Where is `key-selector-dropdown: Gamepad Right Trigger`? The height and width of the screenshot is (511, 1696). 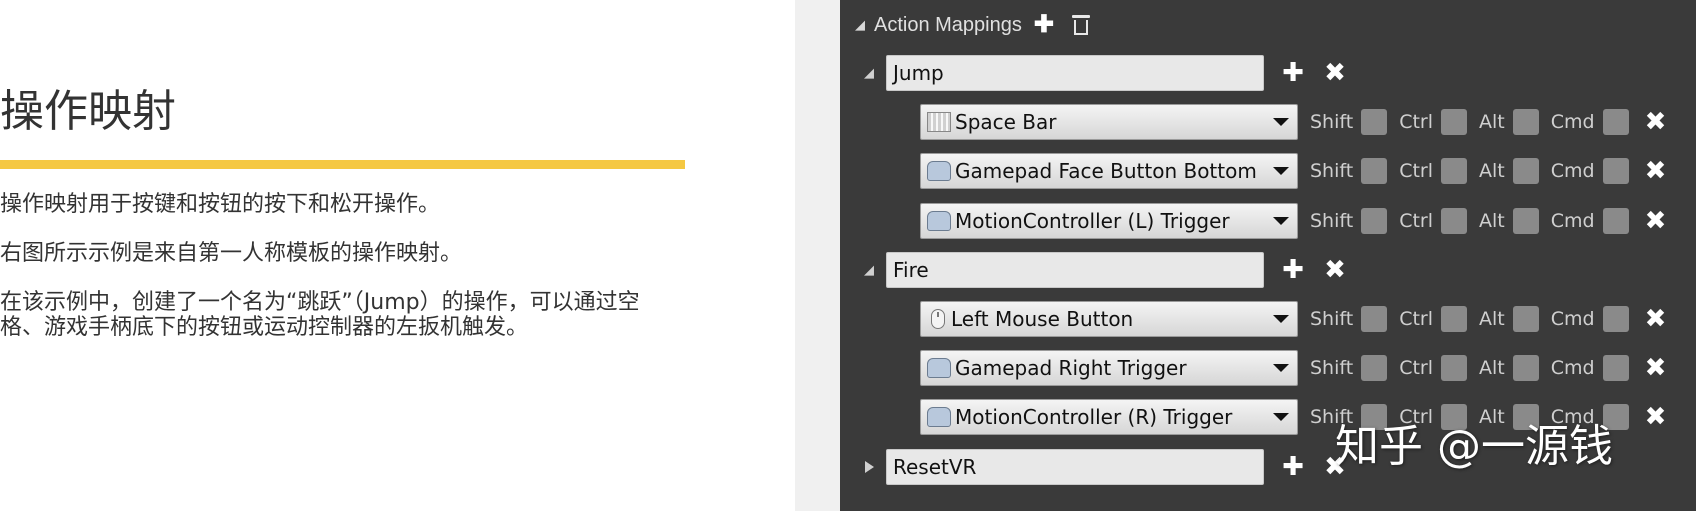 key-selector-dropdown: Gamepad Right Trigger is located at coordinates (1109, 368).